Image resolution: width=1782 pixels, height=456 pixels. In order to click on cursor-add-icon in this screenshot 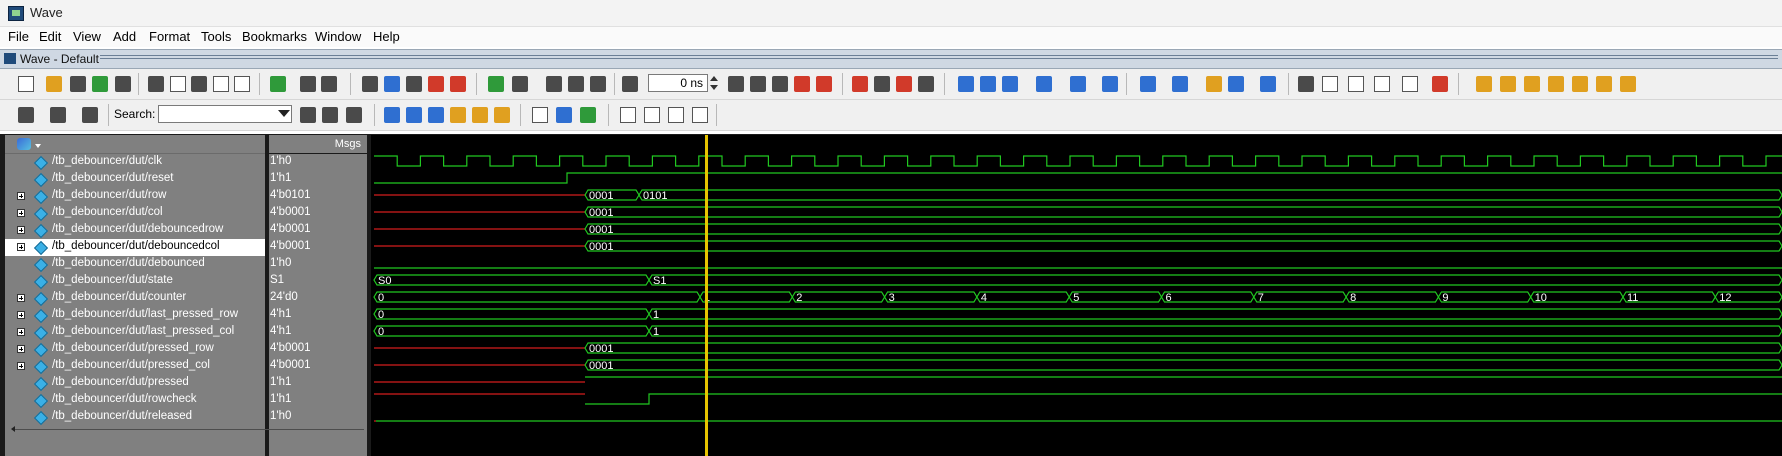, I will do `click(1484, 84)`.